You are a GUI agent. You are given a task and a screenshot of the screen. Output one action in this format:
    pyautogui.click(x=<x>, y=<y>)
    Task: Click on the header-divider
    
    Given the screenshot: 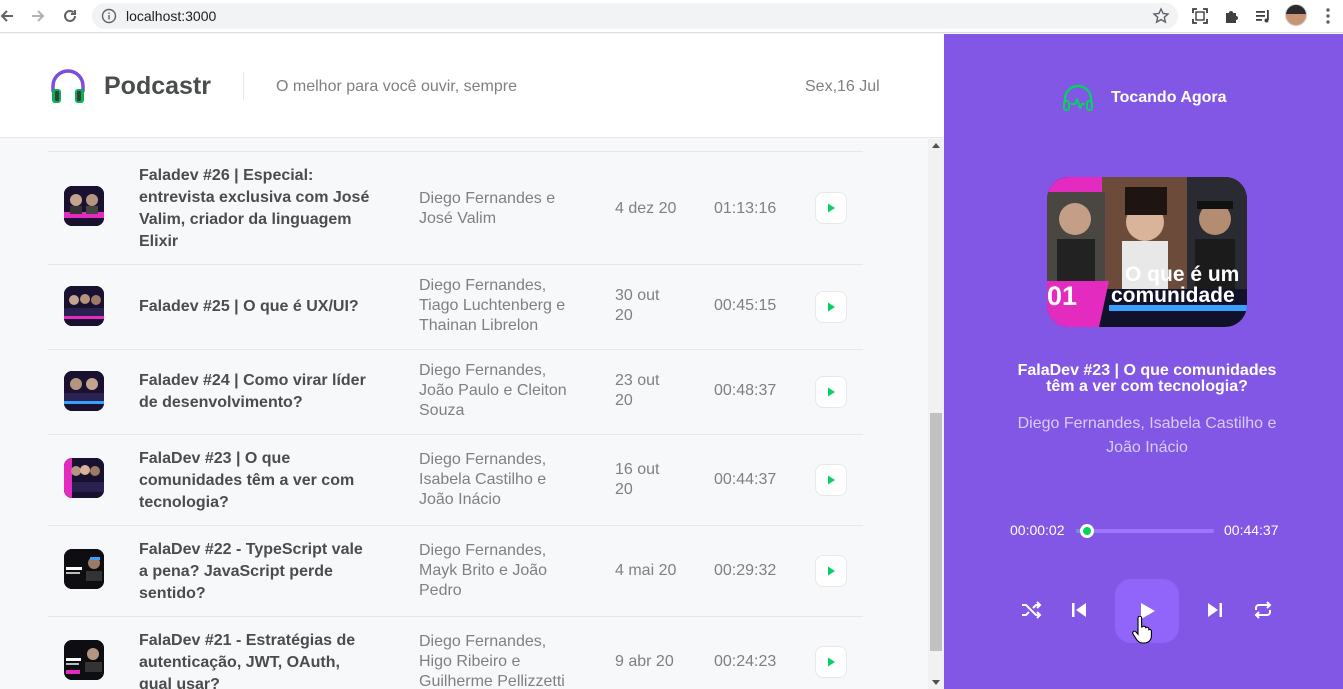 What is the action you would take?
    pyautogui.click(x=243, y=86)
    